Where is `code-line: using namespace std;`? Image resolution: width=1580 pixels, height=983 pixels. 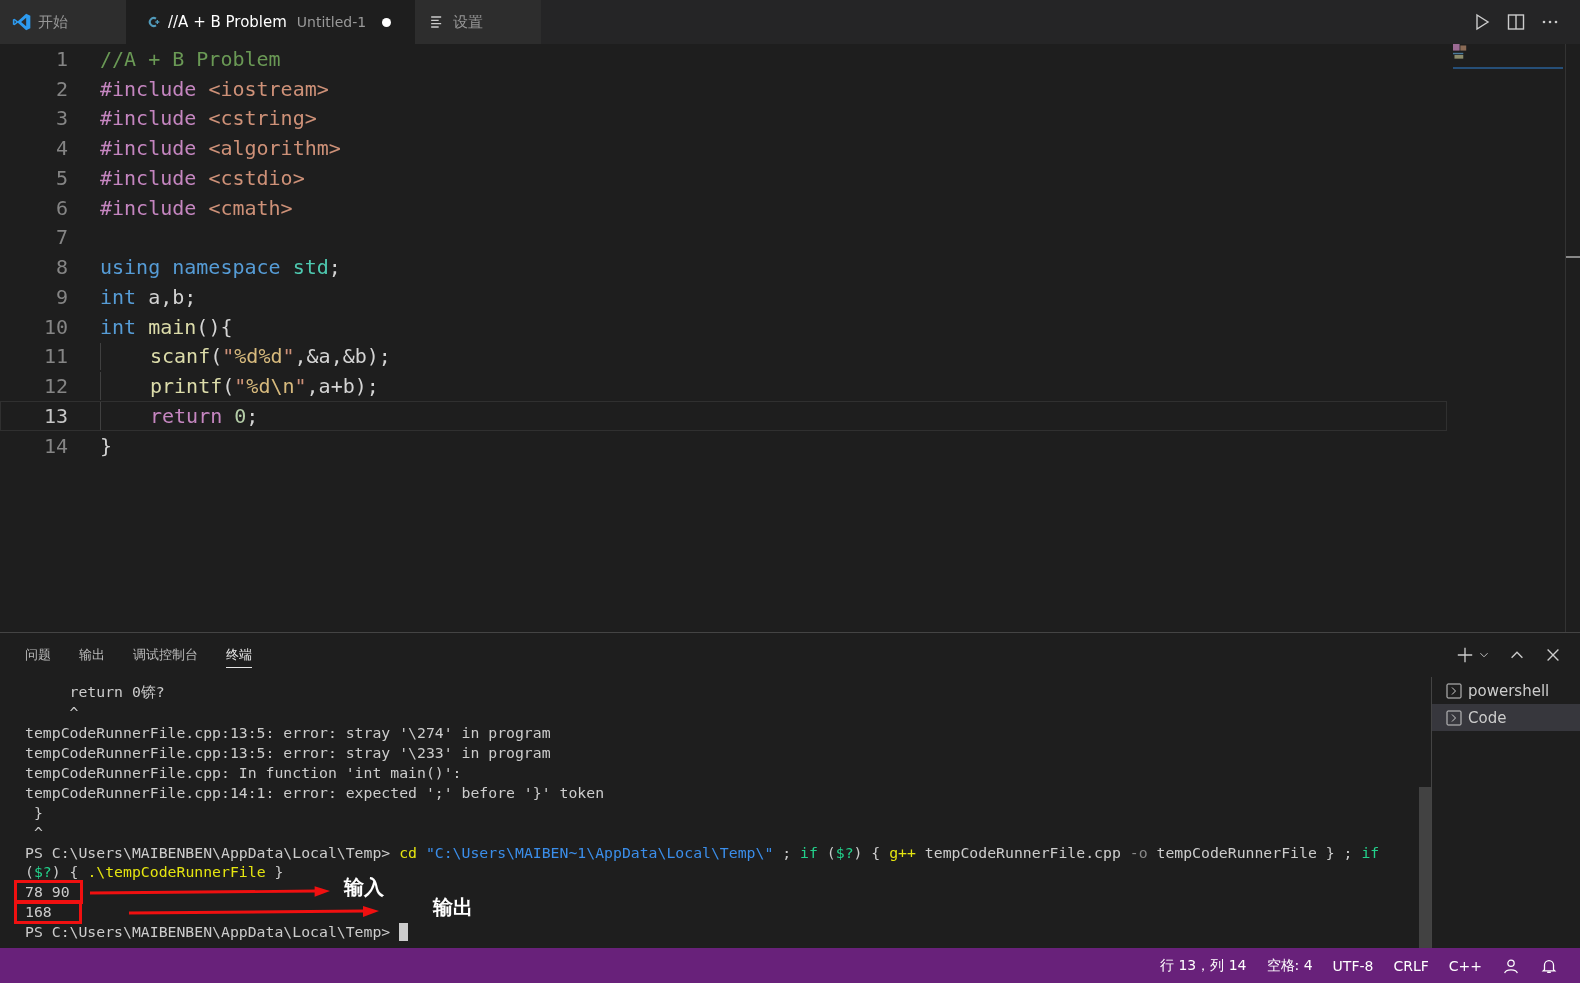 code-line: using namespace std; is located at coordinates (220, 267).